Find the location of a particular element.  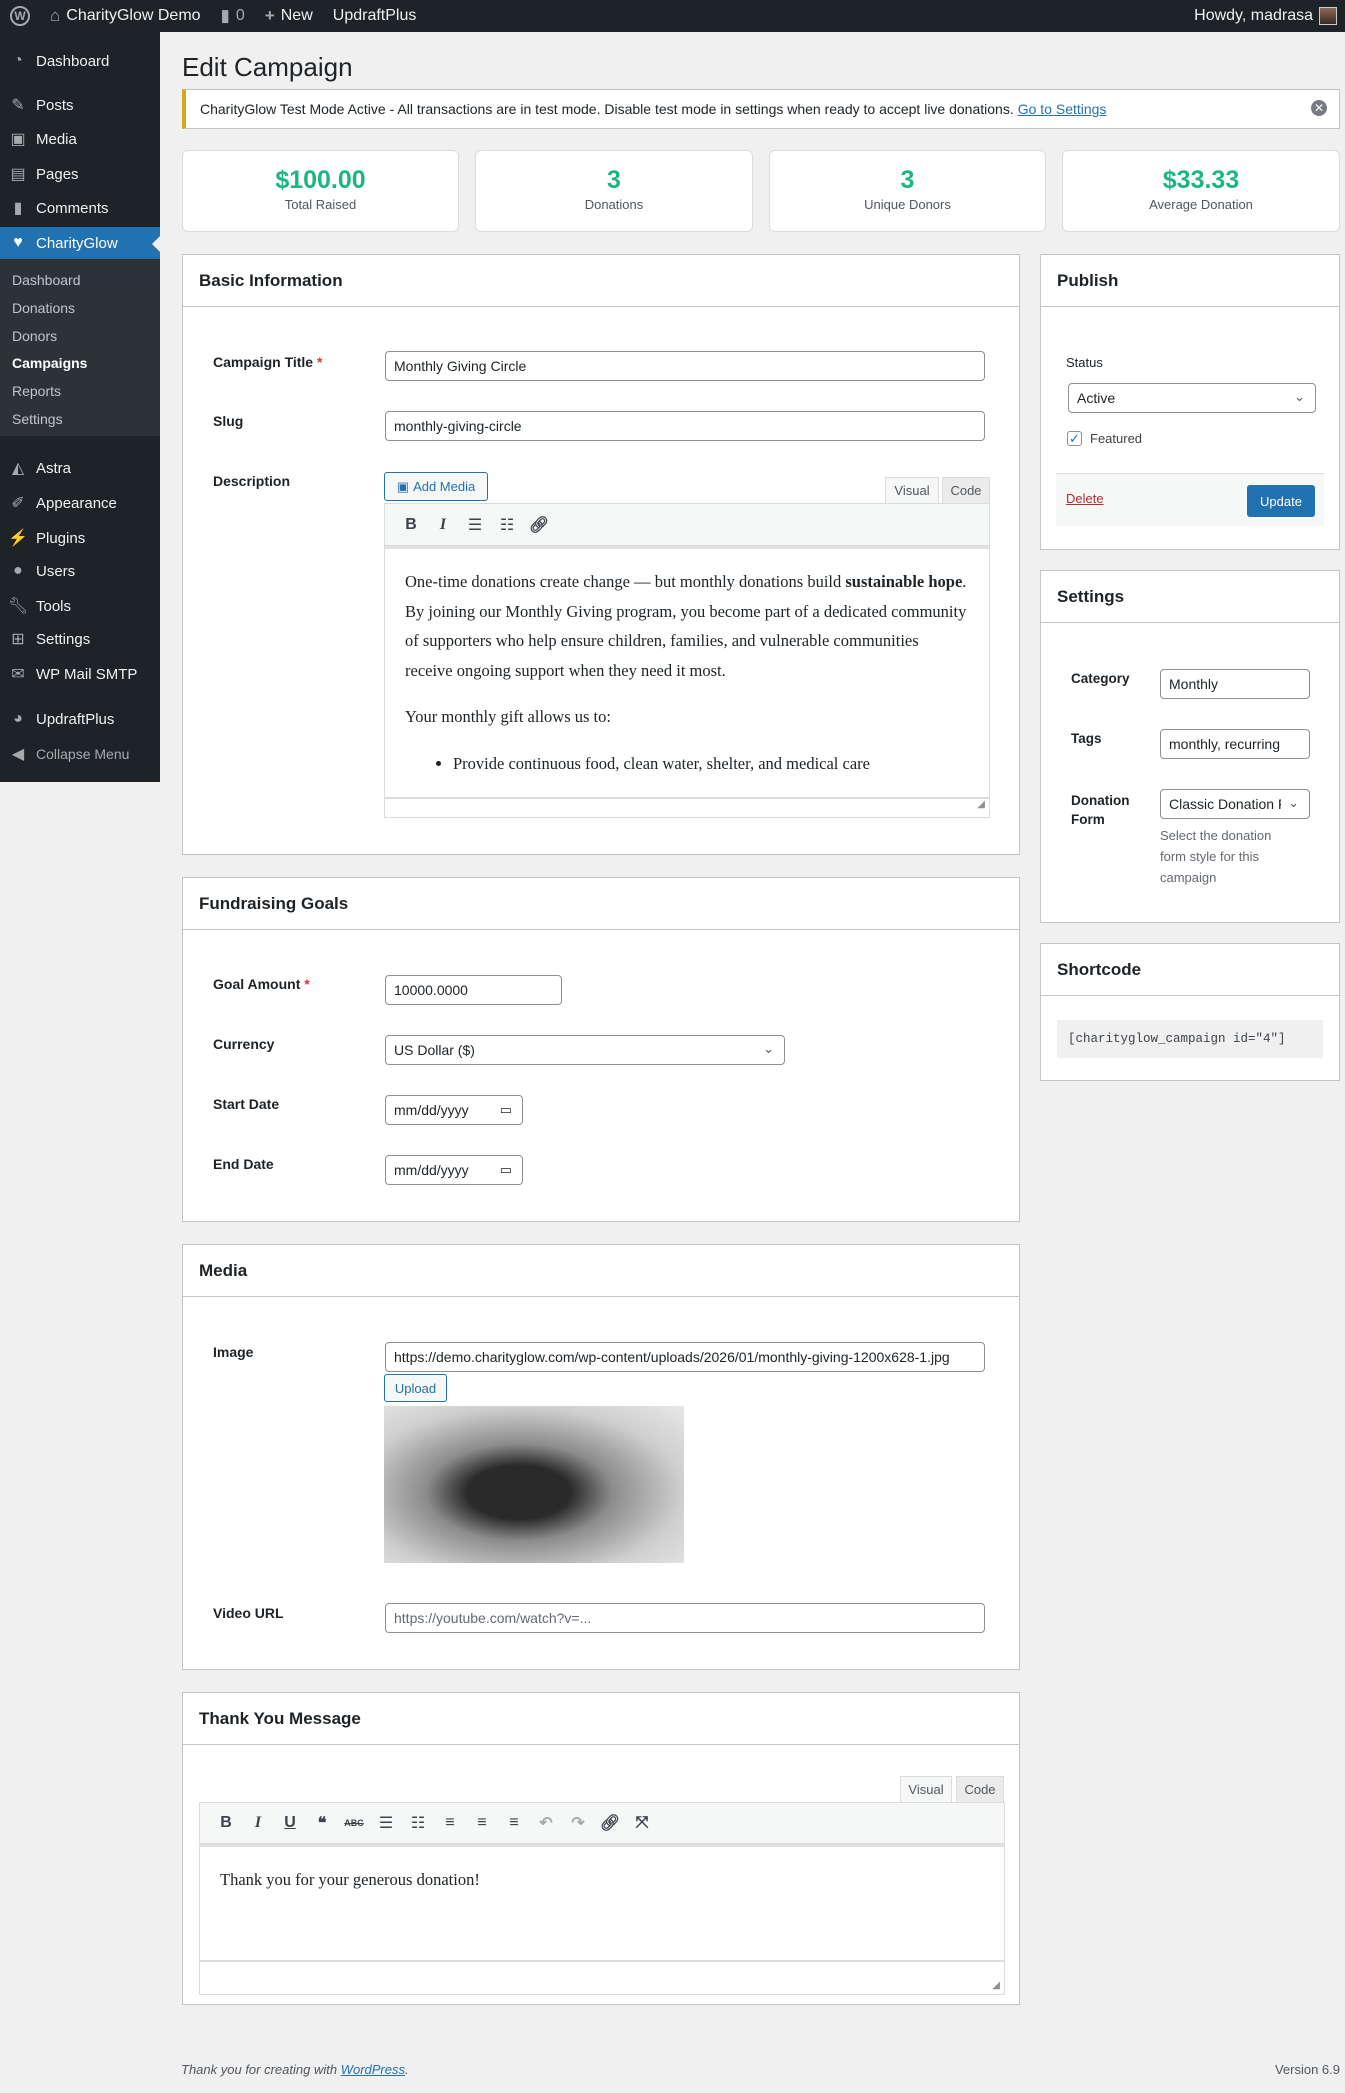

stat-card-average-donation: $33.33 Average Donation is located at coordinates (1201, 191).